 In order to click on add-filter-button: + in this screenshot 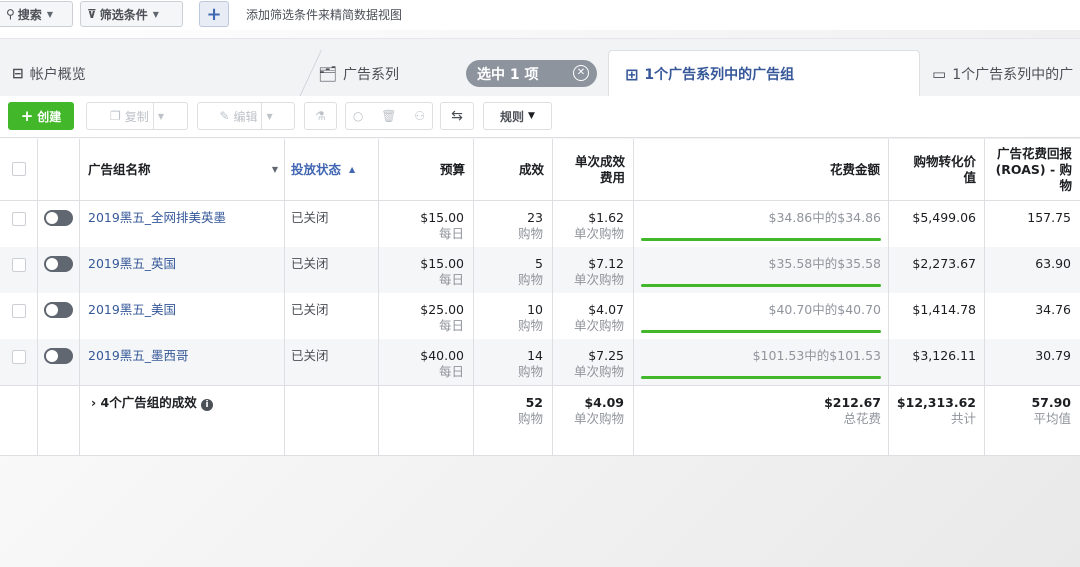, I will do `click(214, 14)`.